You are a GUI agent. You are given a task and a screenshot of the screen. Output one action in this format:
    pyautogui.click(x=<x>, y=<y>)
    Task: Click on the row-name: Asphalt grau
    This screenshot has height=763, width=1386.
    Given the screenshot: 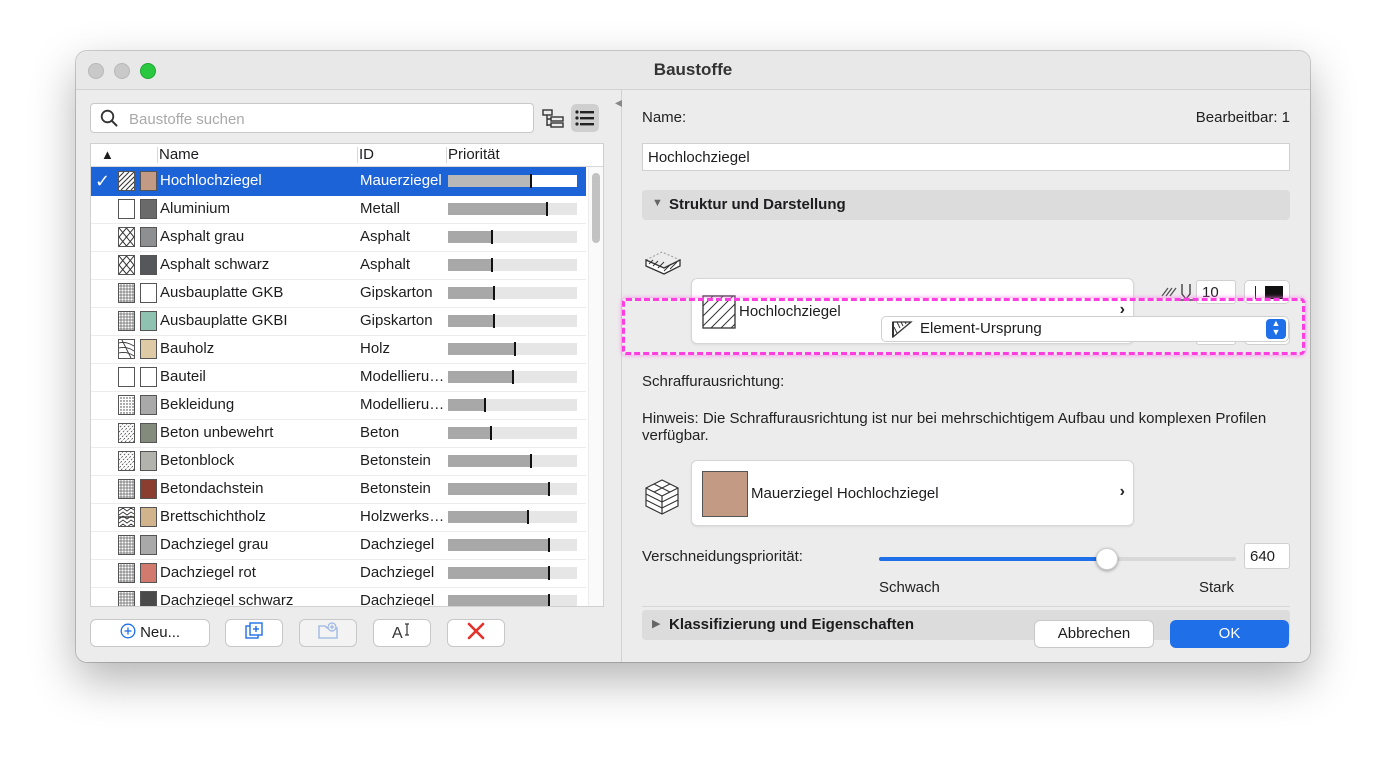 What is the action you would take?
    pyautogui.click(x=202, y=236)
    